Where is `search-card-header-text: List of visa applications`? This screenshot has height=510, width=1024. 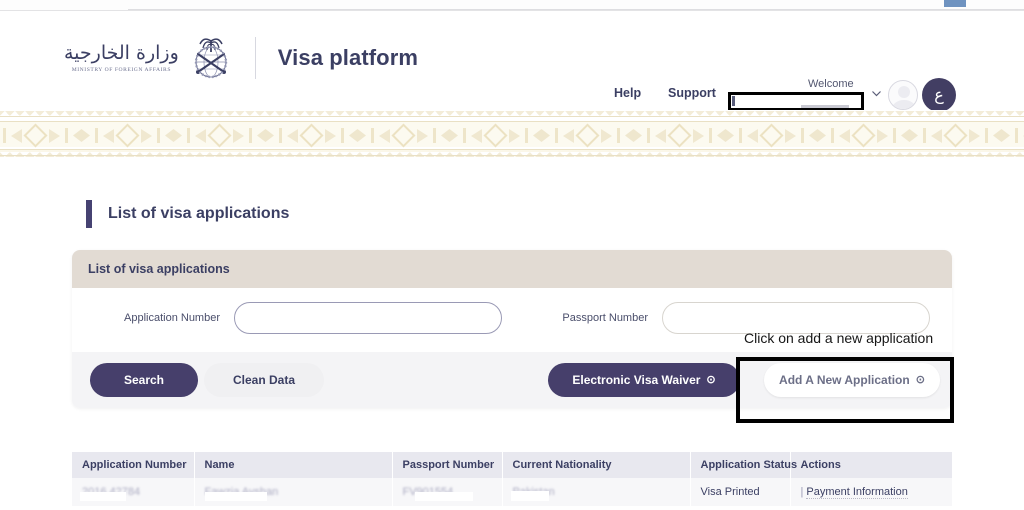 search-card-header-text: List of visa applications is located at coordinates (159, 269).